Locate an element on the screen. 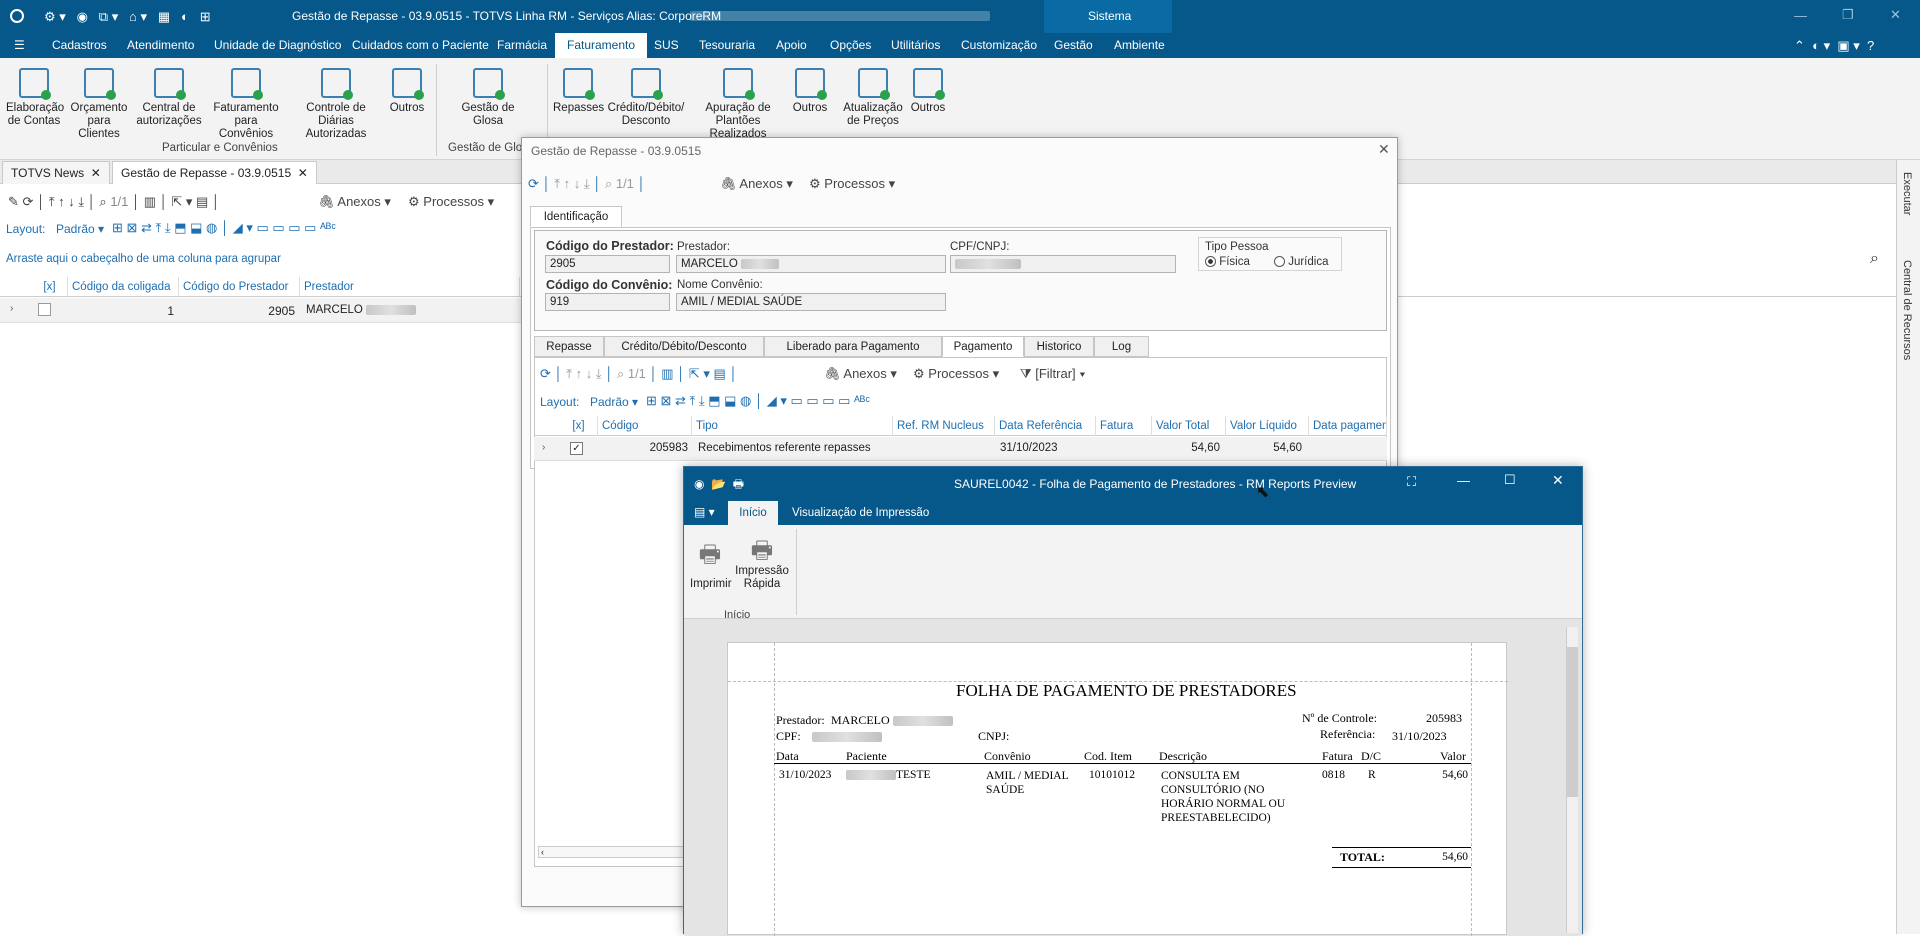  restore-icon: ❐ is located at coordinates (1848, 15).